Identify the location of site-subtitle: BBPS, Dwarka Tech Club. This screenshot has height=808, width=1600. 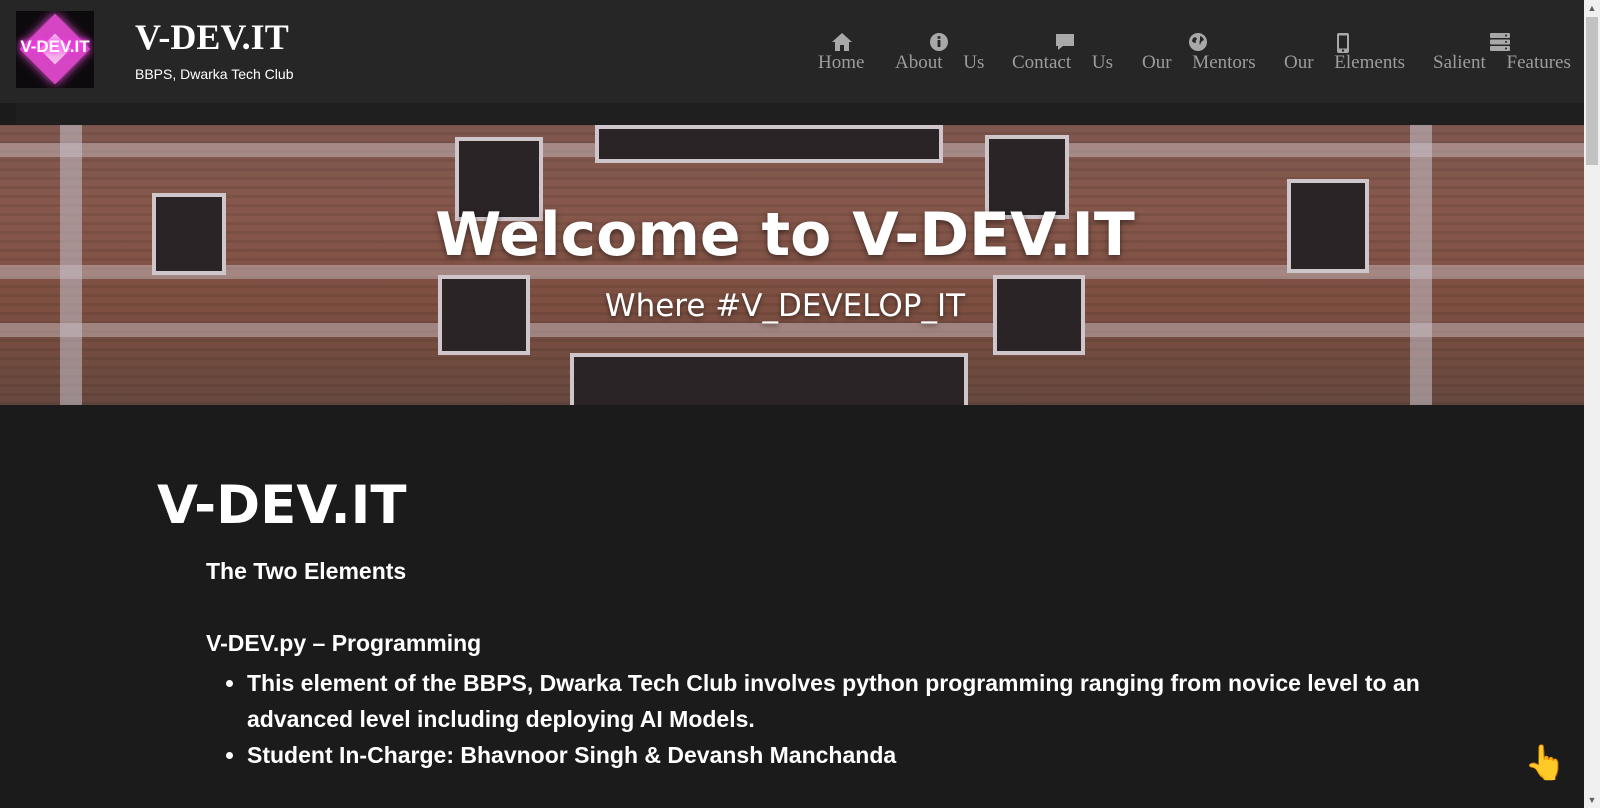
(214, 74).